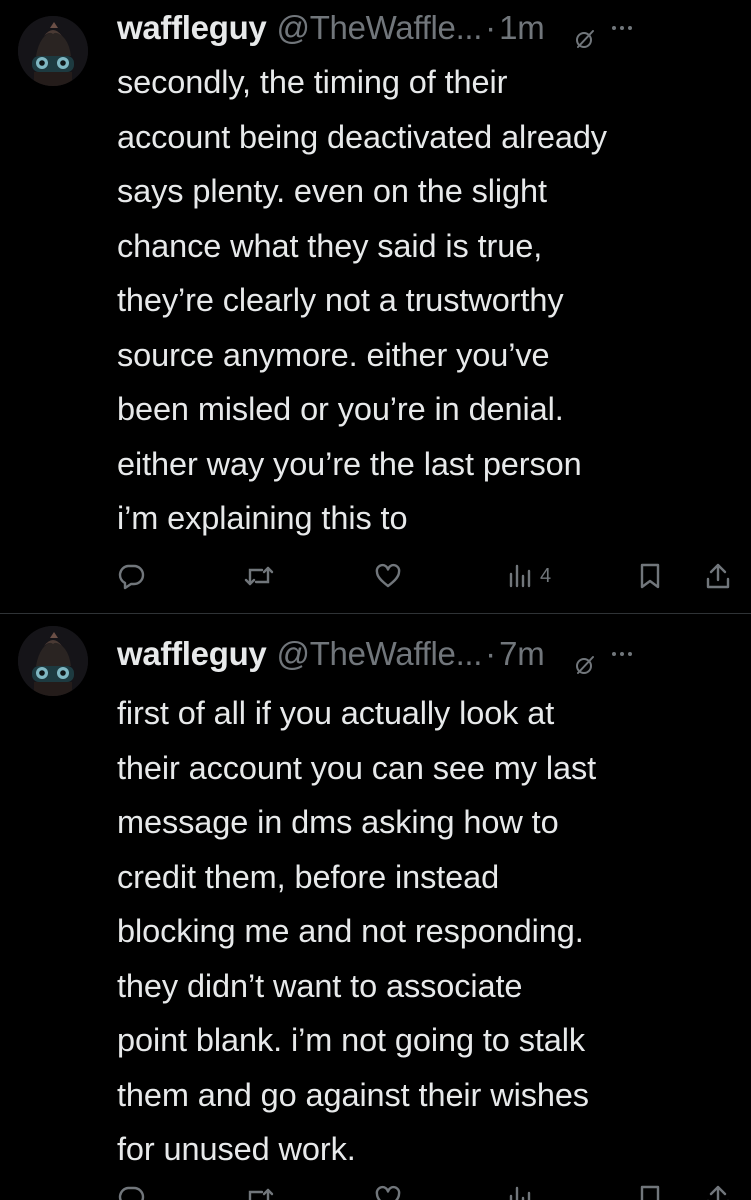 The width and height of the screenshot is (751, 1200). What do you see at coordinates (425, 576) in the screenshot?
I see `tweet-actions: 4` at bounding box center [425, 576].